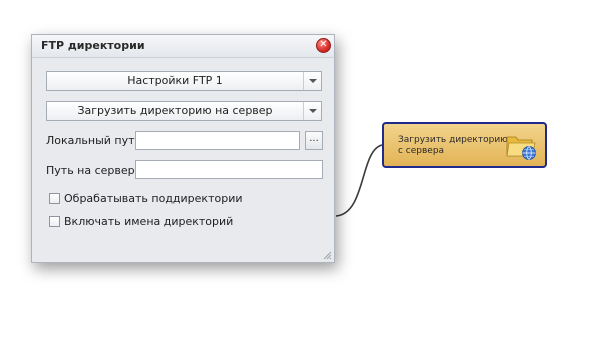 The height and width of the screenshot is (351, 593). I want to click on ftp-action-select: Загрузить директорию на сервер, so click(184, 111).